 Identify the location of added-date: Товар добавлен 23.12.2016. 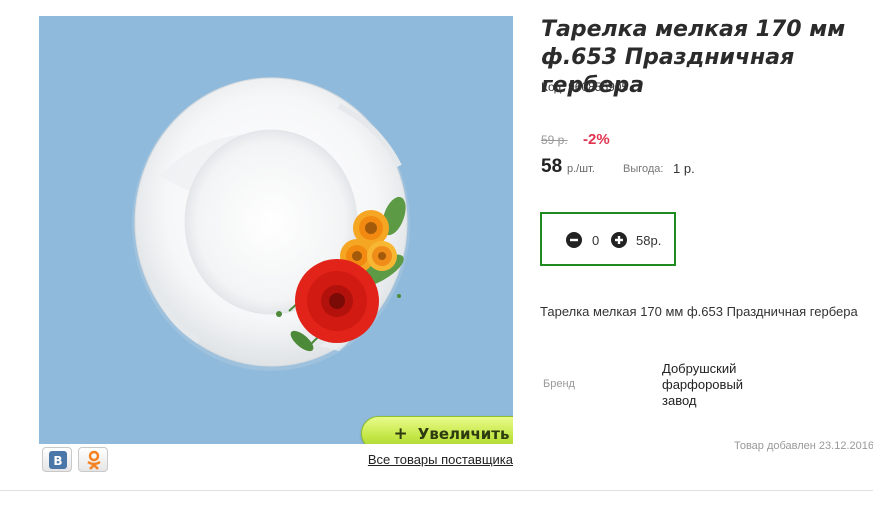
(803, 446).